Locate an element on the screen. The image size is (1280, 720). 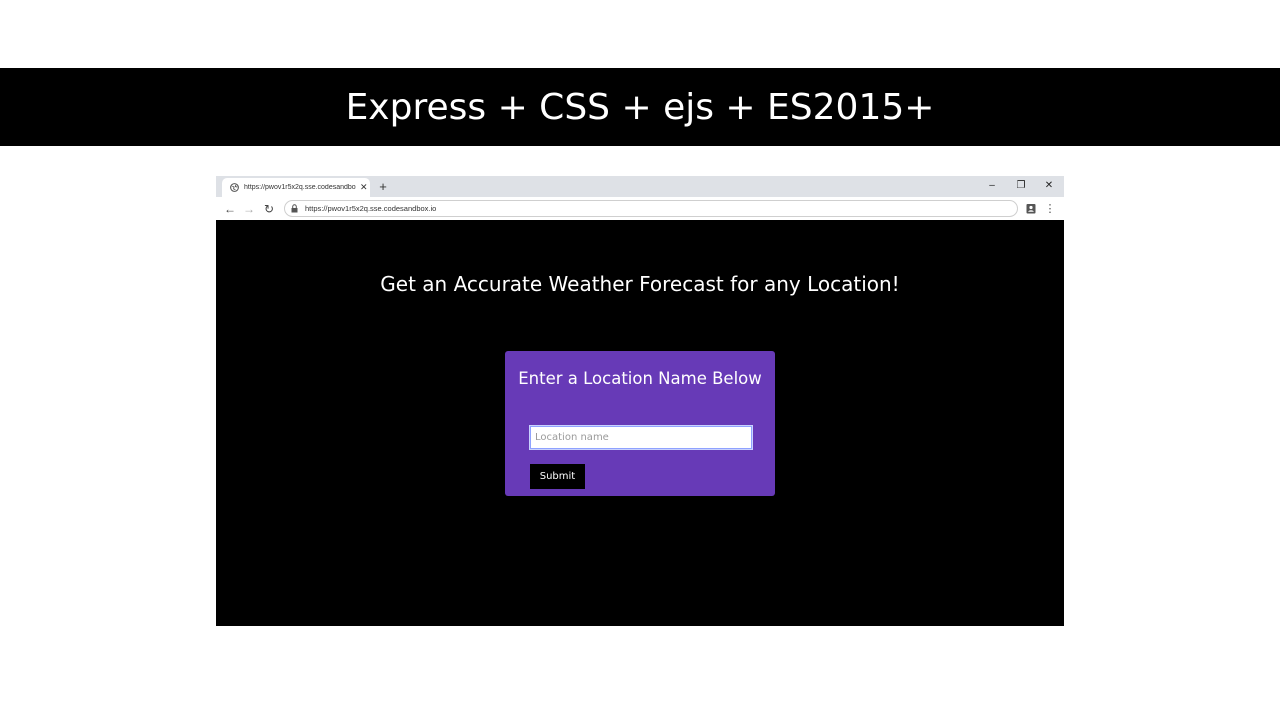
restore-button: ❐ is located at coordinates (1021, 185).